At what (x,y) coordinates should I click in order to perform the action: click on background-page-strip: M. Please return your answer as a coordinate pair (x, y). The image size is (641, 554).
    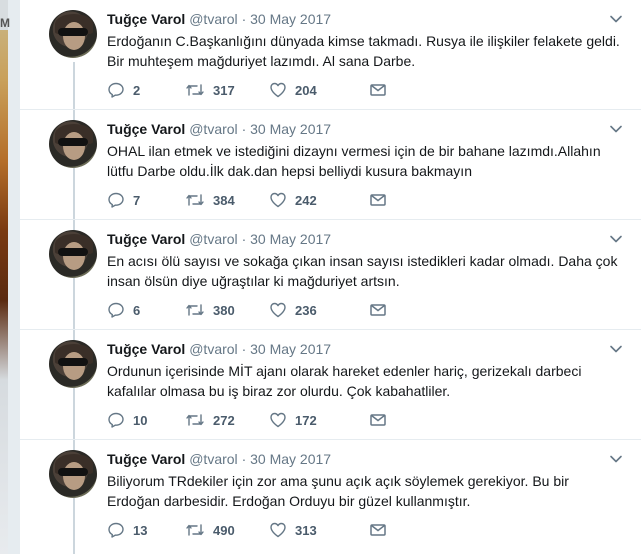
    Looking at the image, I should click on (5, 277).